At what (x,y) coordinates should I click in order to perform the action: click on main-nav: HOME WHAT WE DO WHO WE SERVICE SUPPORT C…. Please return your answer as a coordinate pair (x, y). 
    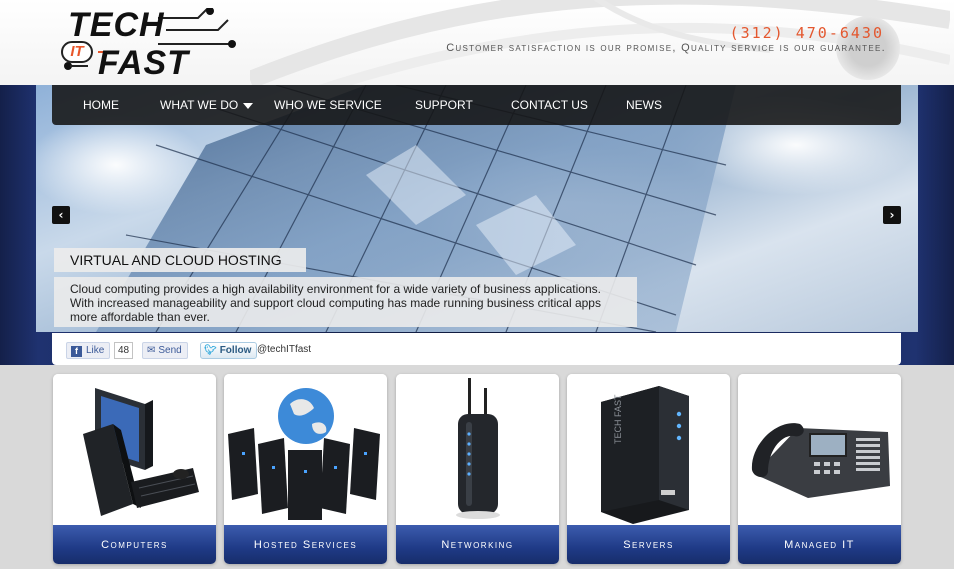
    Looking at the image, I should click on (476, 105).